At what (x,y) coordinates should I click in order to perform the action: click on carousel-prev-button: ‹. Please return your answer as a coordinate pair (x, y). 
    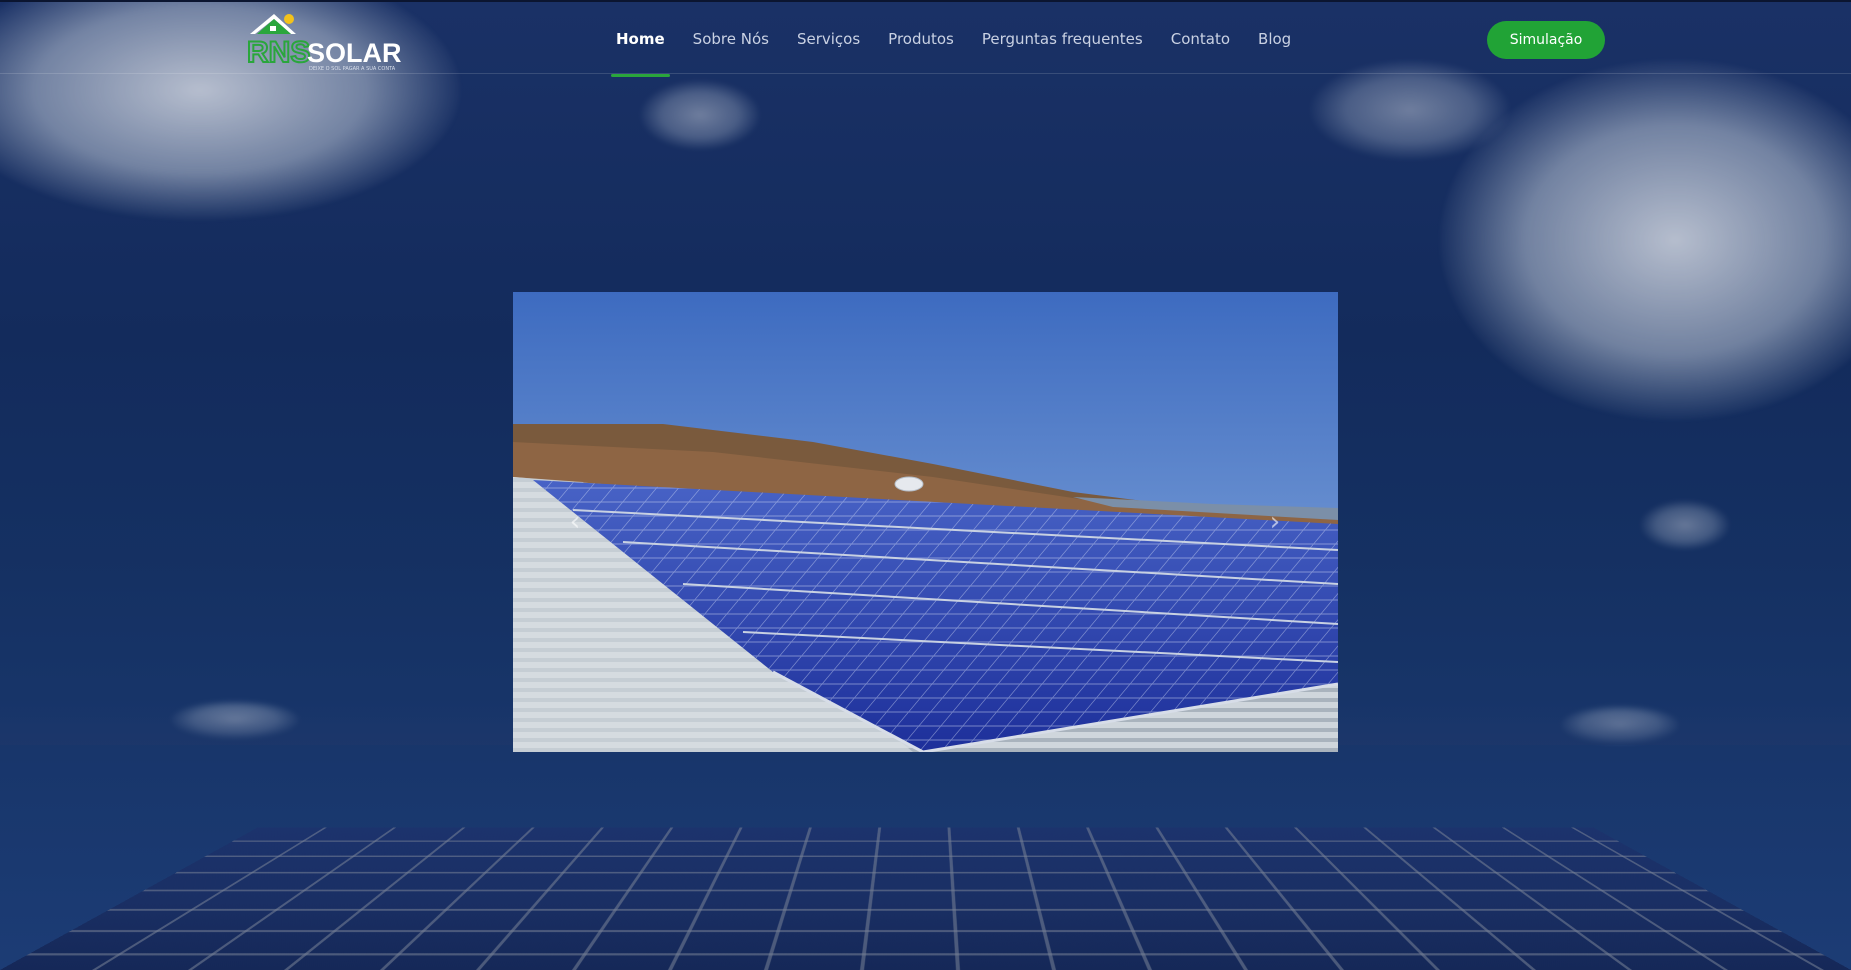
    Looking at the image, I should click on (575, 522).